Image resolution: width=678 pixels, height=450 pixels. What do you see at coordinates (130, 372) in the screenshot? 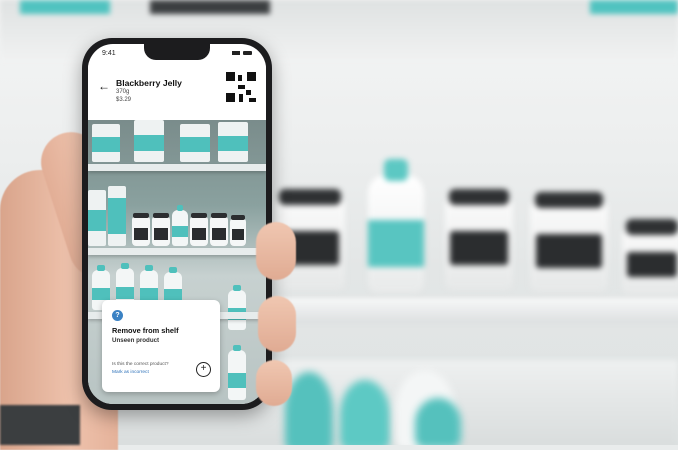
I see `mark-incorrect-link: Mark as incorrect` at bounding box center [130, 372].